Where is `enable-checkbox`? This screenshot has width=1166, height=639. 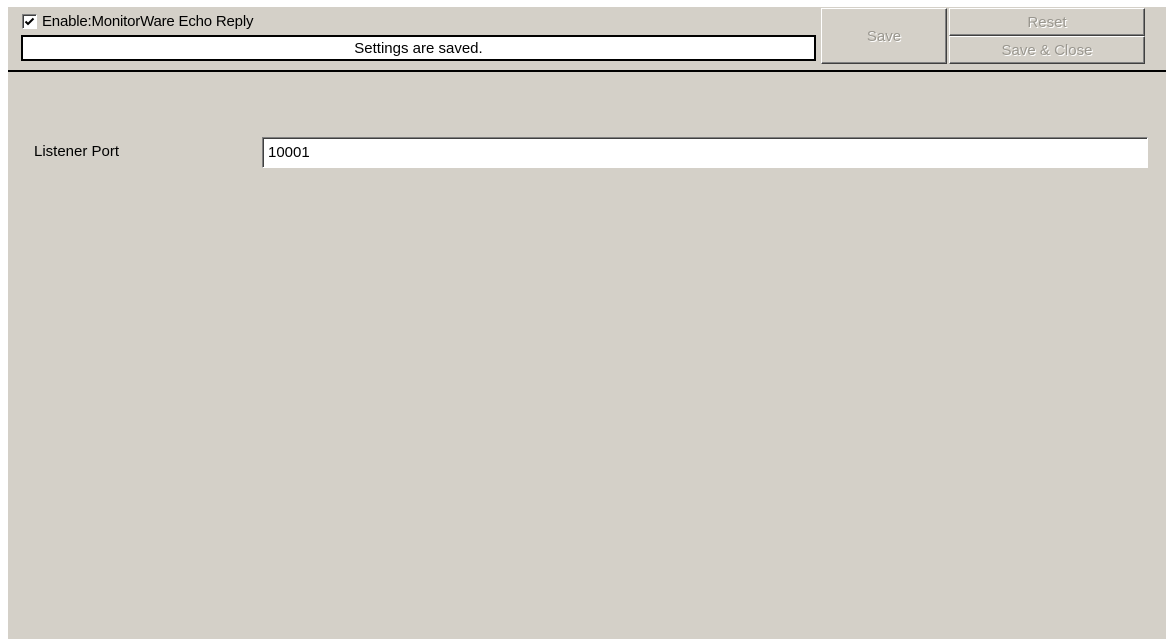
enable-checkbox is located at coordinates (29, 21).